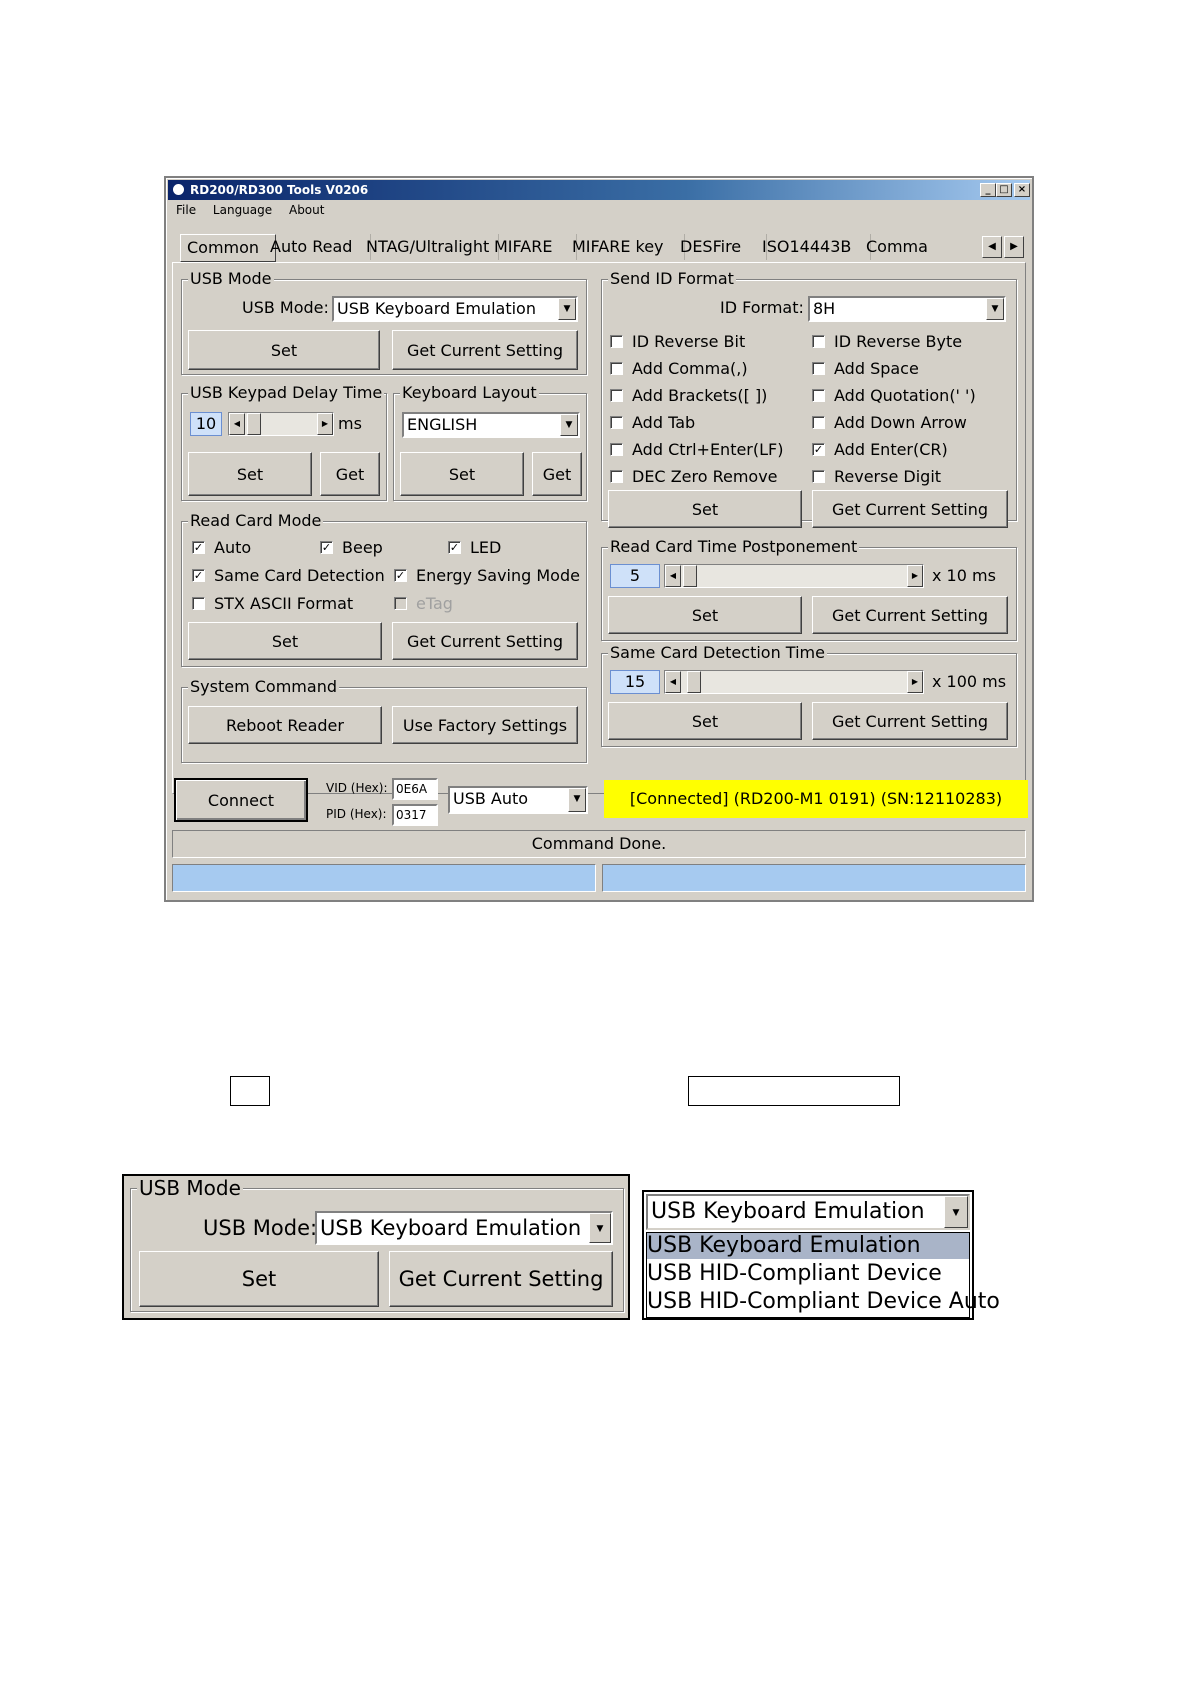 The width and height of the screenshot is (1191, 1684). I want to click on keypad-delay-slider: ◀ ▶, so click(281, 424).